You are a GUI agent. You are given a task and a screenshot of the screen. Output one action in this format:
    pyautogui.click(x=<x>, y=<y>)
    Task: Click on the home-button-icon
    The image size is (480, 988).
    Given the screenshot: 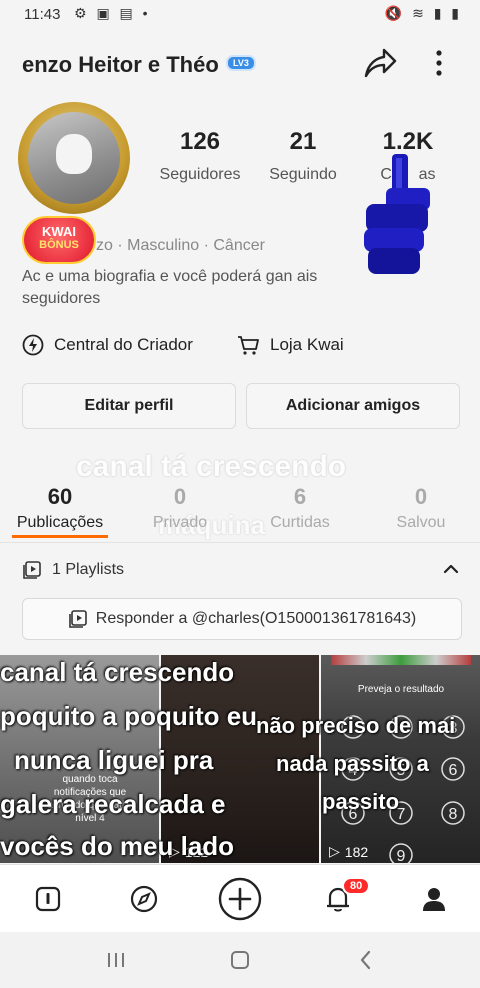 What is the action you would take?
    pyautogui.click(x=240, y=962)
    